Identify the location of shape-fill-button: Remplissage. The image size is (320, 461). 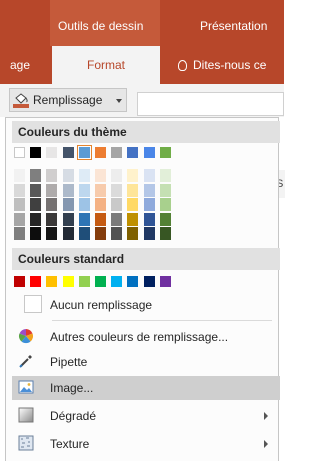
(68, 100).